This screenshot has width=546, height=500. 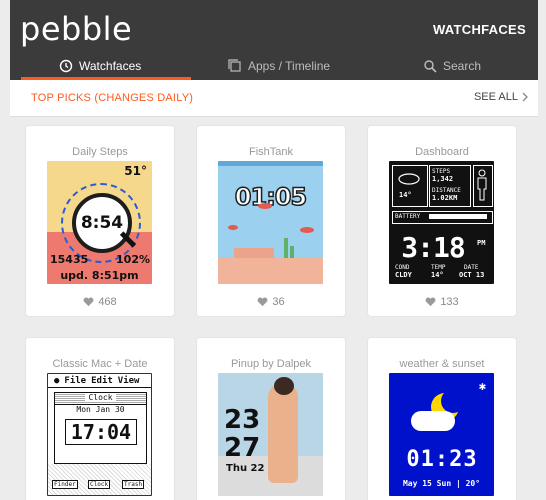 I want to click on tab-watchfaces-label: Watchfaces, so click(x=110, y=66).